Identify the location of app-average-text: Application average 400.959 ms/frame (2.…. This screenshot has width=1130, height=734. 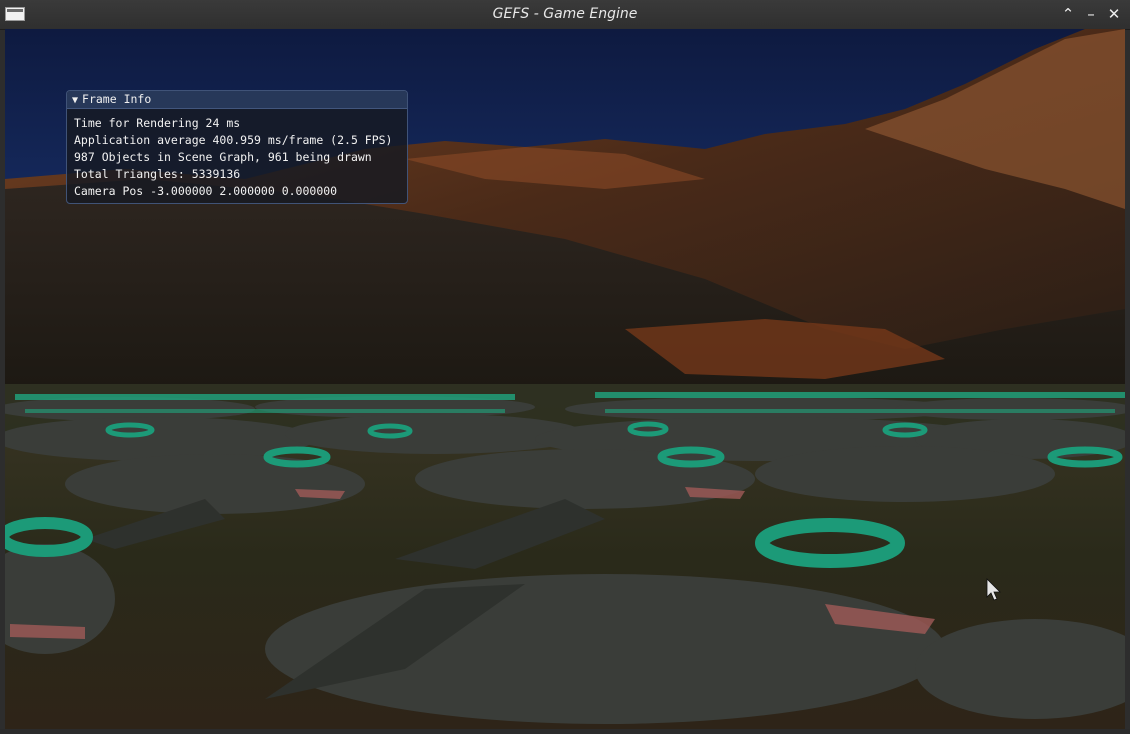
(233, 140).